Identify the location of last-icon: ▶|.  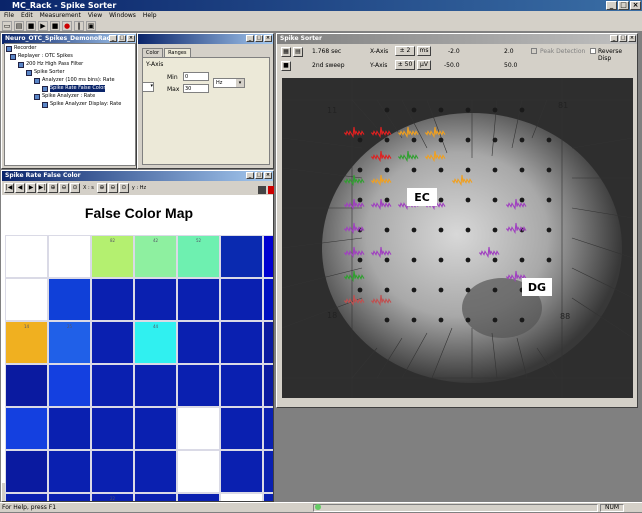
(42, 188).